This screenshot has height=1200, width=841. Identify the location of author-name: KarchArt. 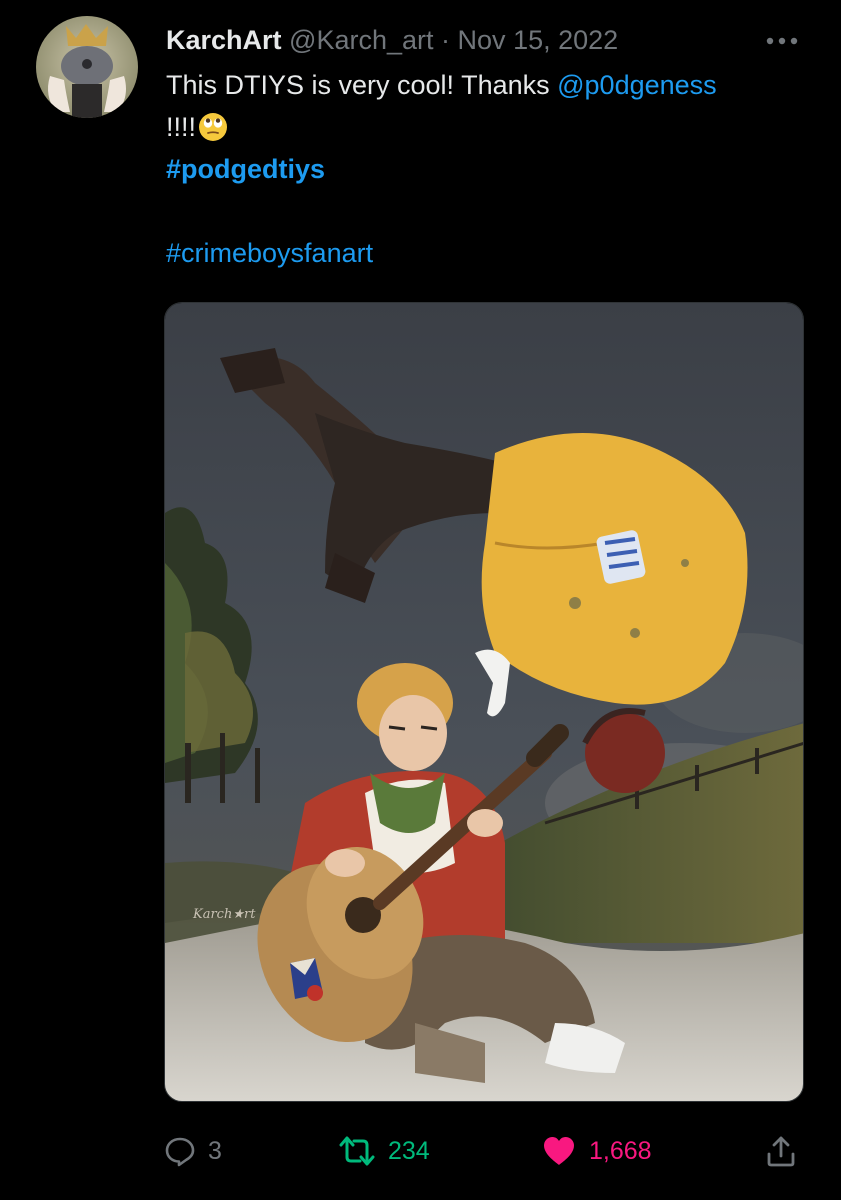
(224, 40).